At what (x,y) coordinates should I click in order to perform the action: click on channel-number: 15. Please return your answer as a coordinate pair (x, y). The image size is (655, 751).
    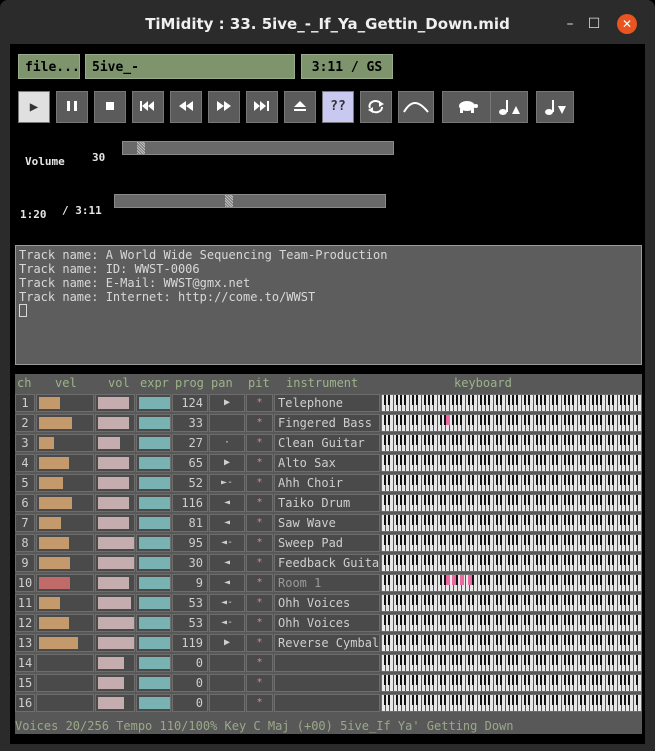
    Looking at the image, I should click on (25, 683).